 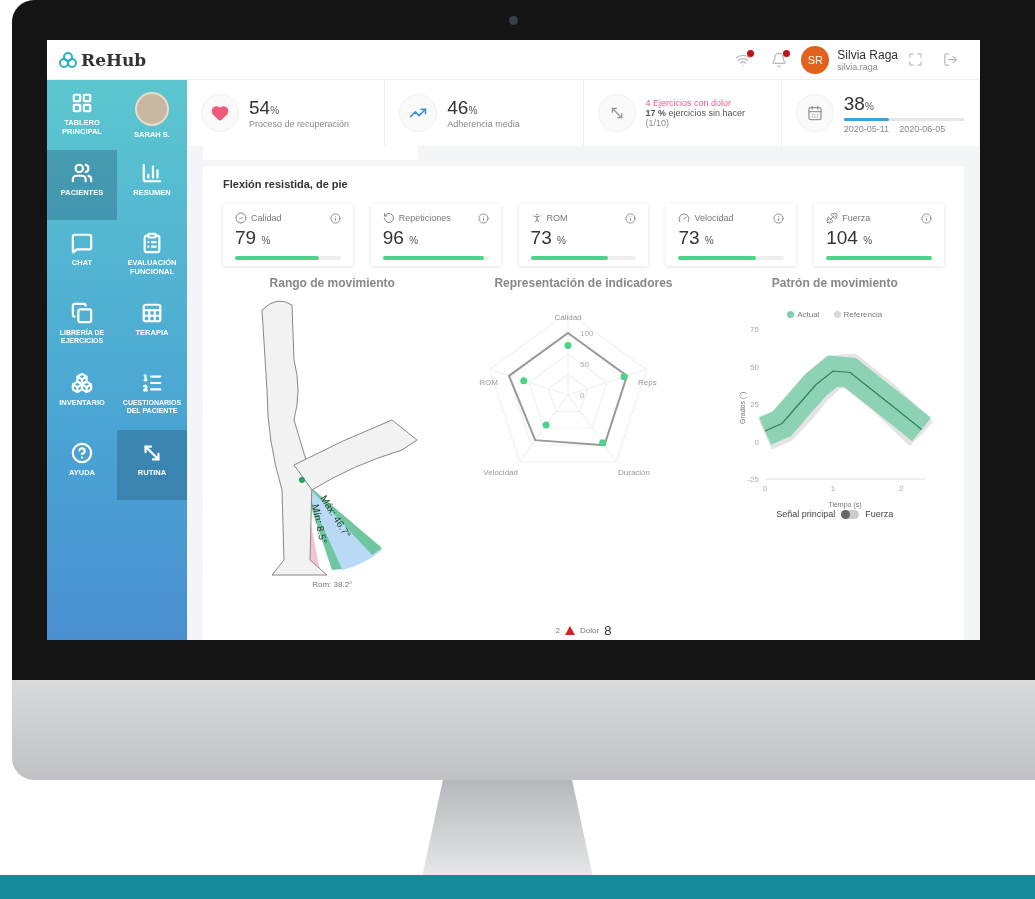 I want to click on calendar-icon, so click(x=814, y=113).